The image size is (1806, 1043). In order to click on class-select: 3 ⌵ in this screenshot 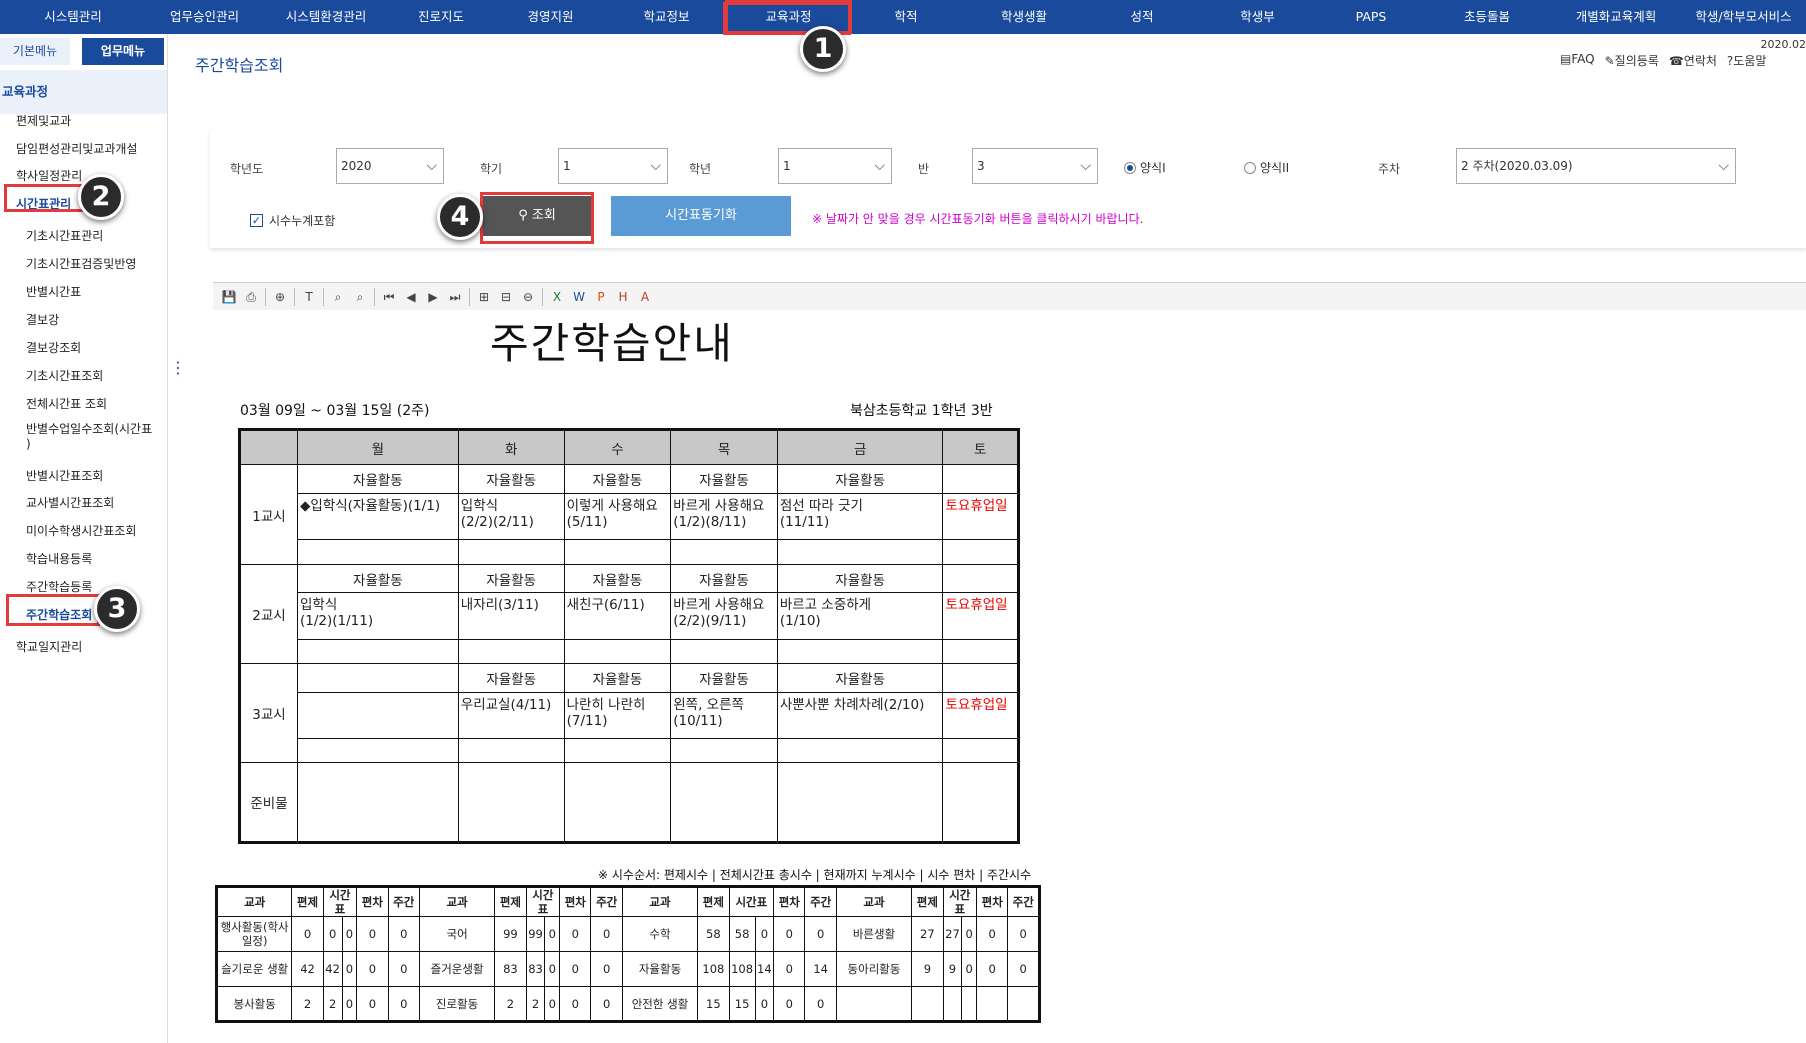, I will do `click(1035, 166)`.